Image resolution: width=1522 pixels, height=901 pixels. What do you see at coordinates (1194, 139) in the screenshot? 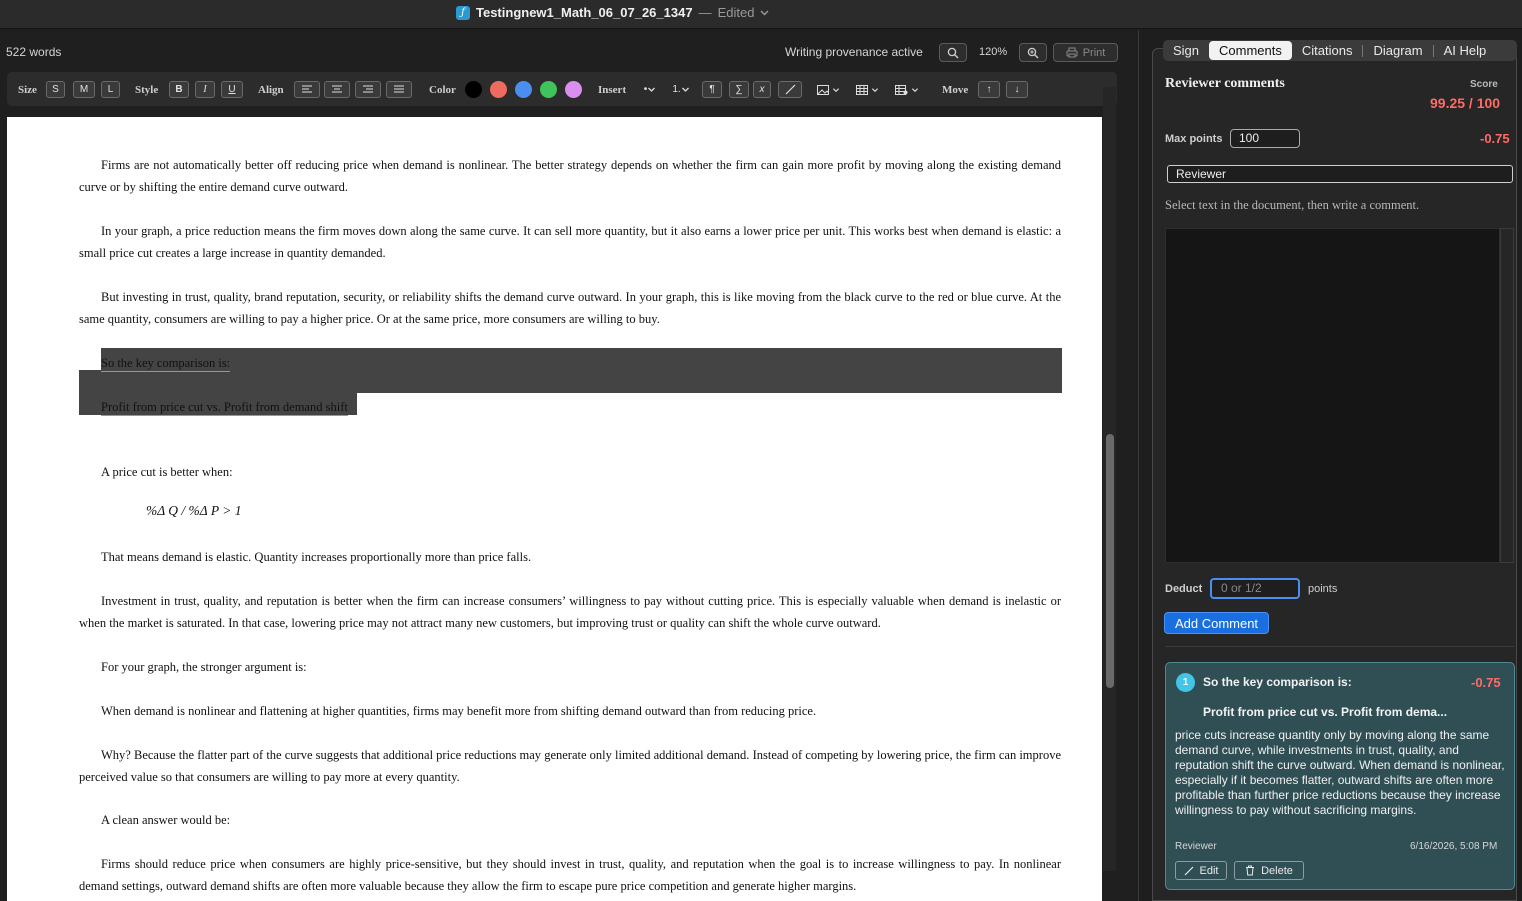
I see `max-points-label: Max points` at bounding box center [1194, 139].